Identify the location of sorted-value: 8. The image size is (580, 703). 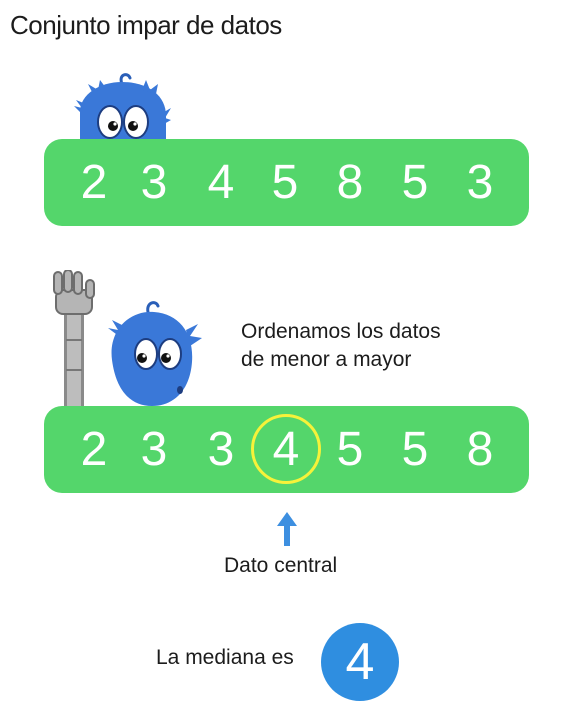
(480, 449).